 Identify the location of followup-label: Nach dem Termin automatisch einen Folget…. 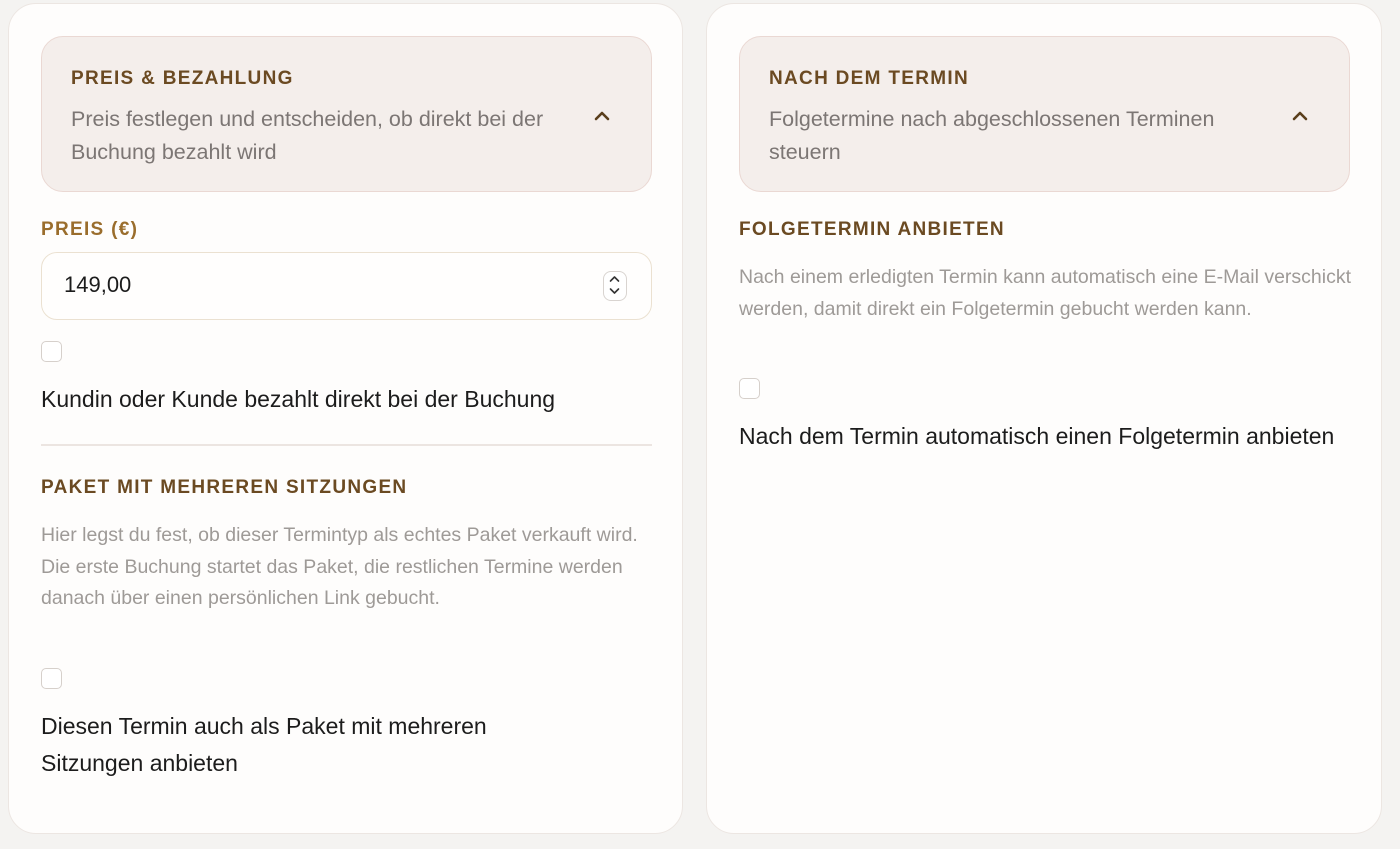
(1039, 436).